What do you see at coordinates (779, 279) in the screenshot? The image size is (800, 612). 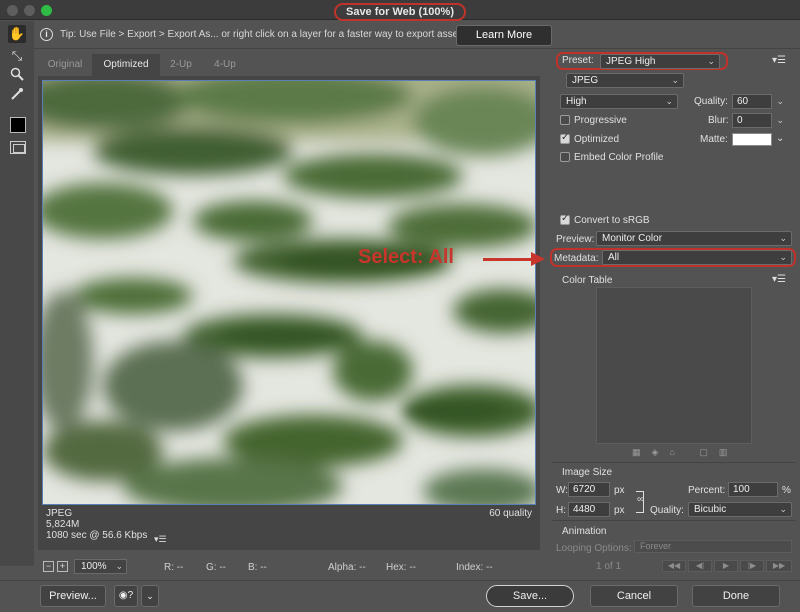 I see `color-table-menu-icon: ▾☰` at bounding box center [779, 279].